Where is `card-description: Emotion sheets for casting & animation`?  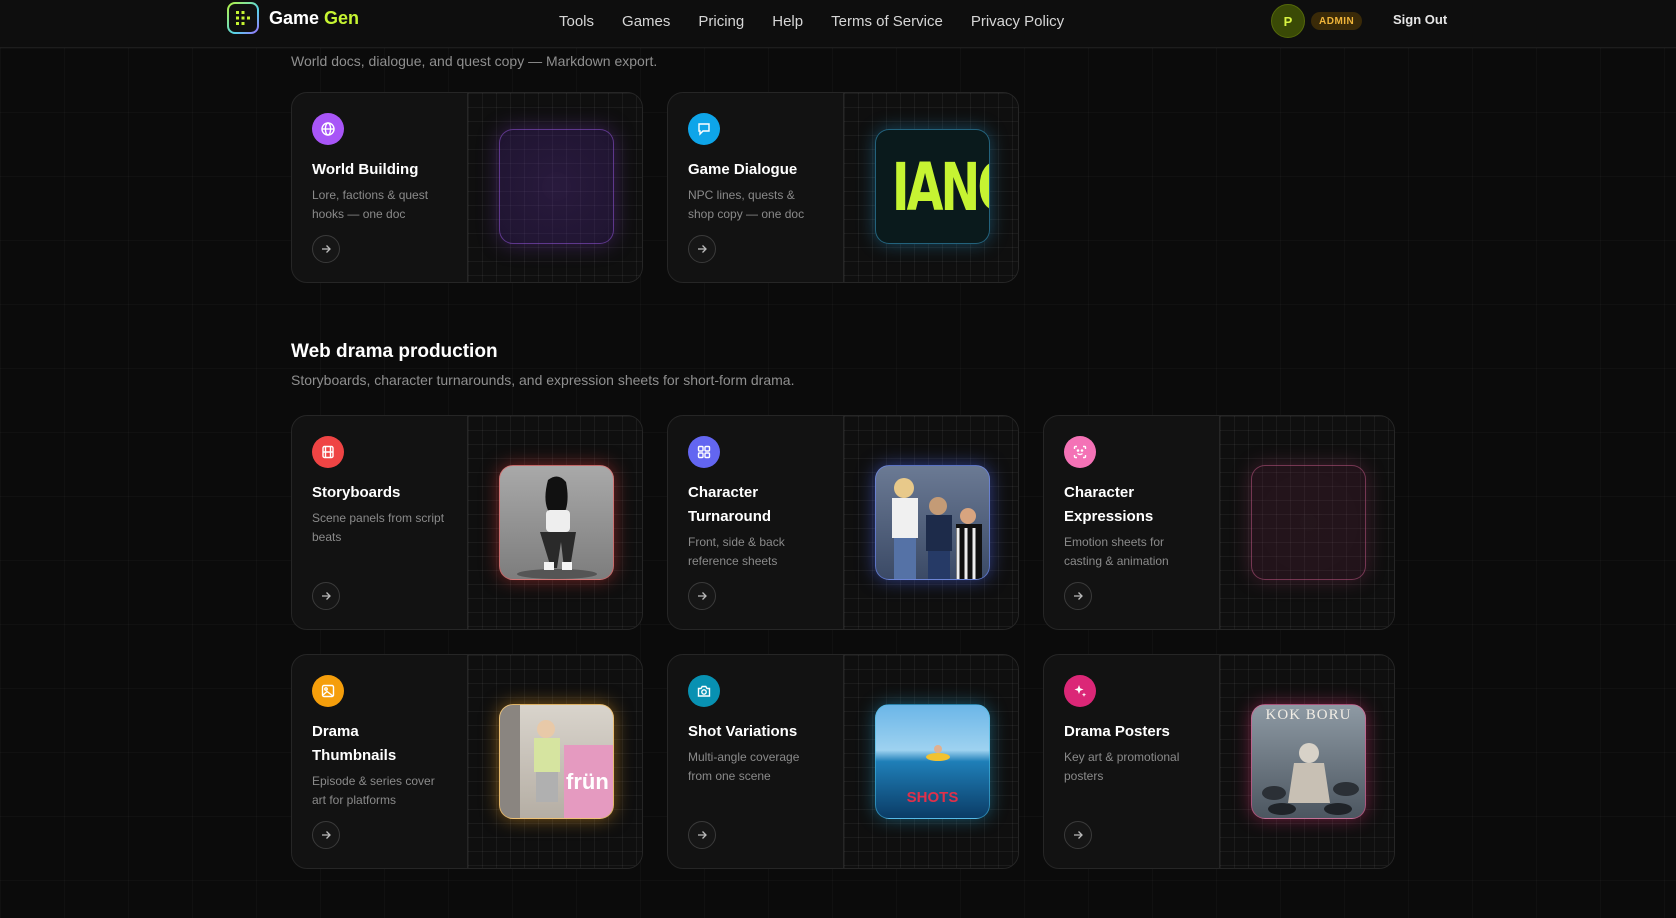 card-description: Emotion sheets for casting & animation is located at coordinates (1116, 551).